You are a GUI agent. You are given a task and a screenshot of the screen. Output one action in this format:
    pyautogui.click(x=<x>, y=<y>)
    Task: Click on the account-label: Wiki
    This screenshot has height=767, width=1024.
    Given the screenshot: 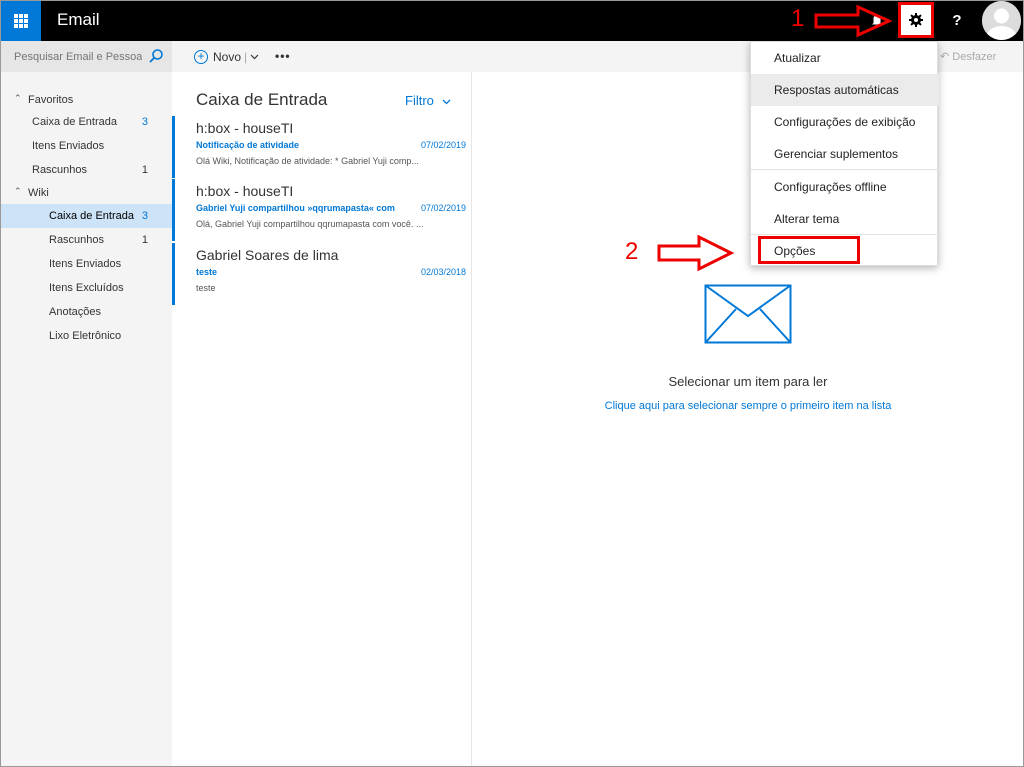 What is the action you would take?
    pyautogui.click(x=38, y=193)
    